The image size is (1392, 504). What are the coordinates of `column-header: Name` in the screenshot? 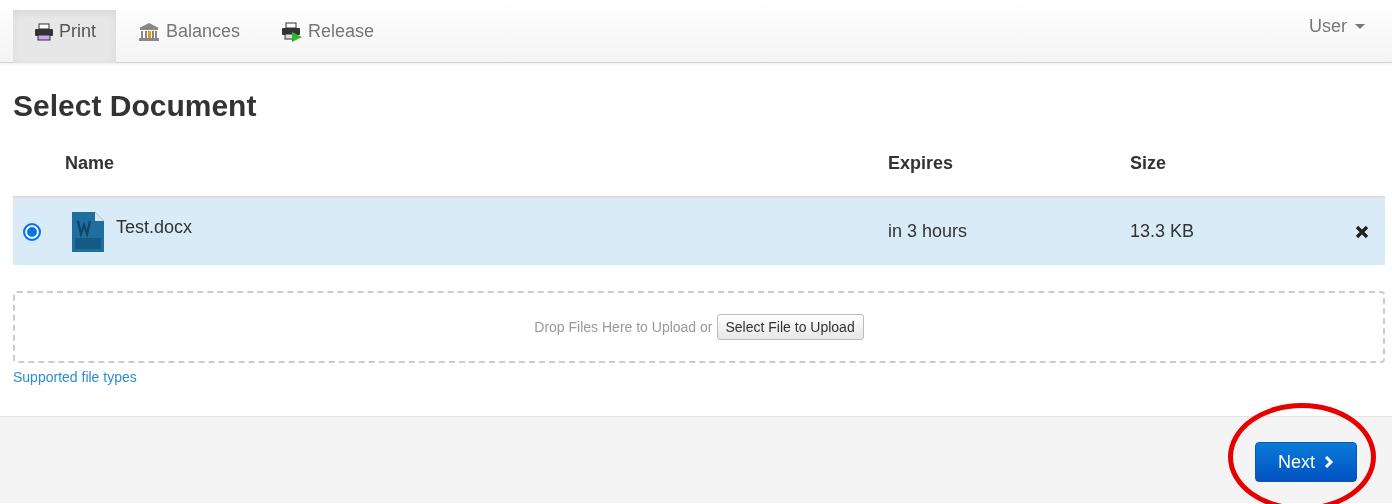 It's located at (90, 163).